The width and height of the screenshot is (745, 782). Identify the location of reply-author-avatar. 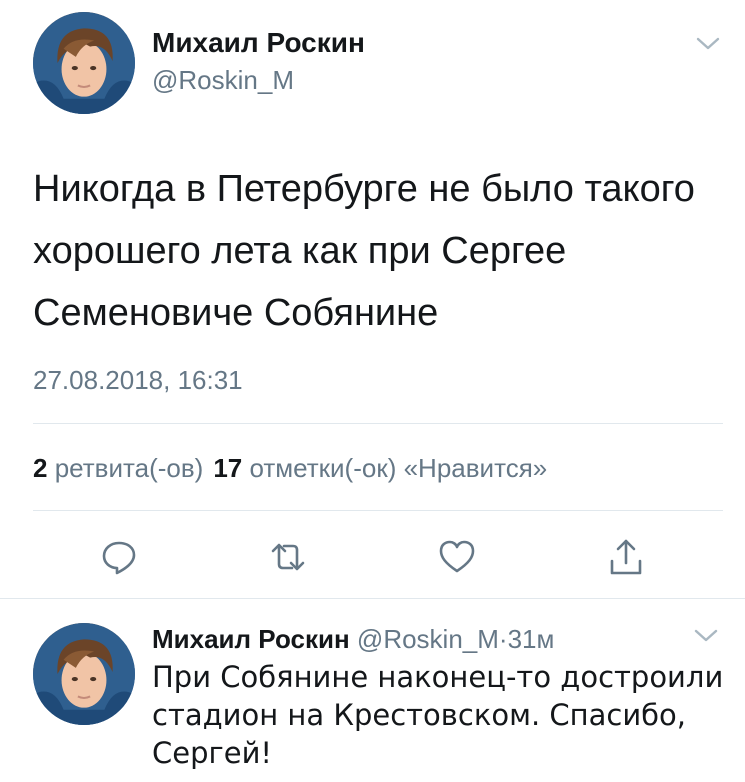
(84, 674).